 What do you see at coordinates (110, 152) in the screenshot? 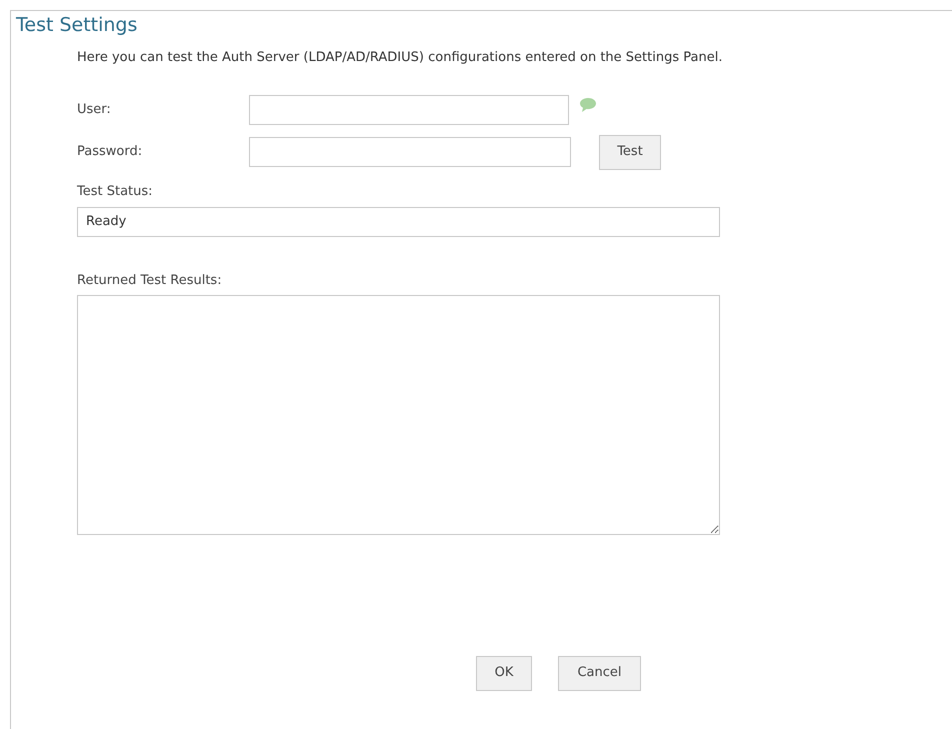
I see `password-label: Password:` at bounding box center [110, 152].